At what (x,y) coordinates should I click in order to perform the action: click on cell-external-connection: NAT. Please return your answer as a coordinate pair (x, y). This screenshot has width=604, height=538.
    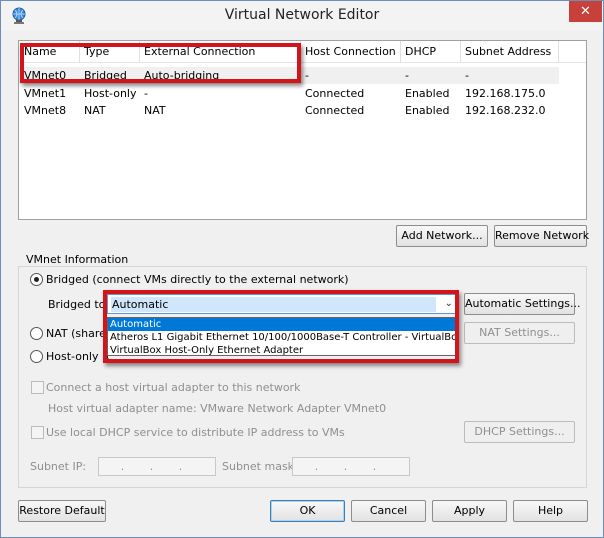
    Looking at the image, I should click on (155, 110).